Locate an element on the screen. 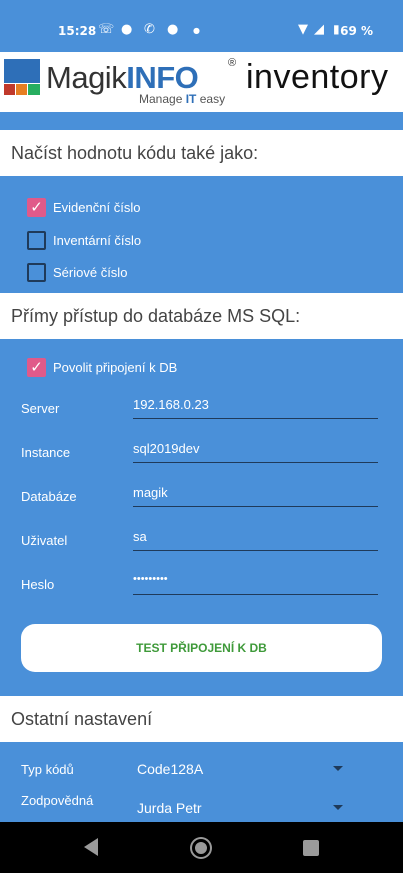 This screenshot has width=403, height=873. battery-percent: 69 % is located at coordinates (356, 31).